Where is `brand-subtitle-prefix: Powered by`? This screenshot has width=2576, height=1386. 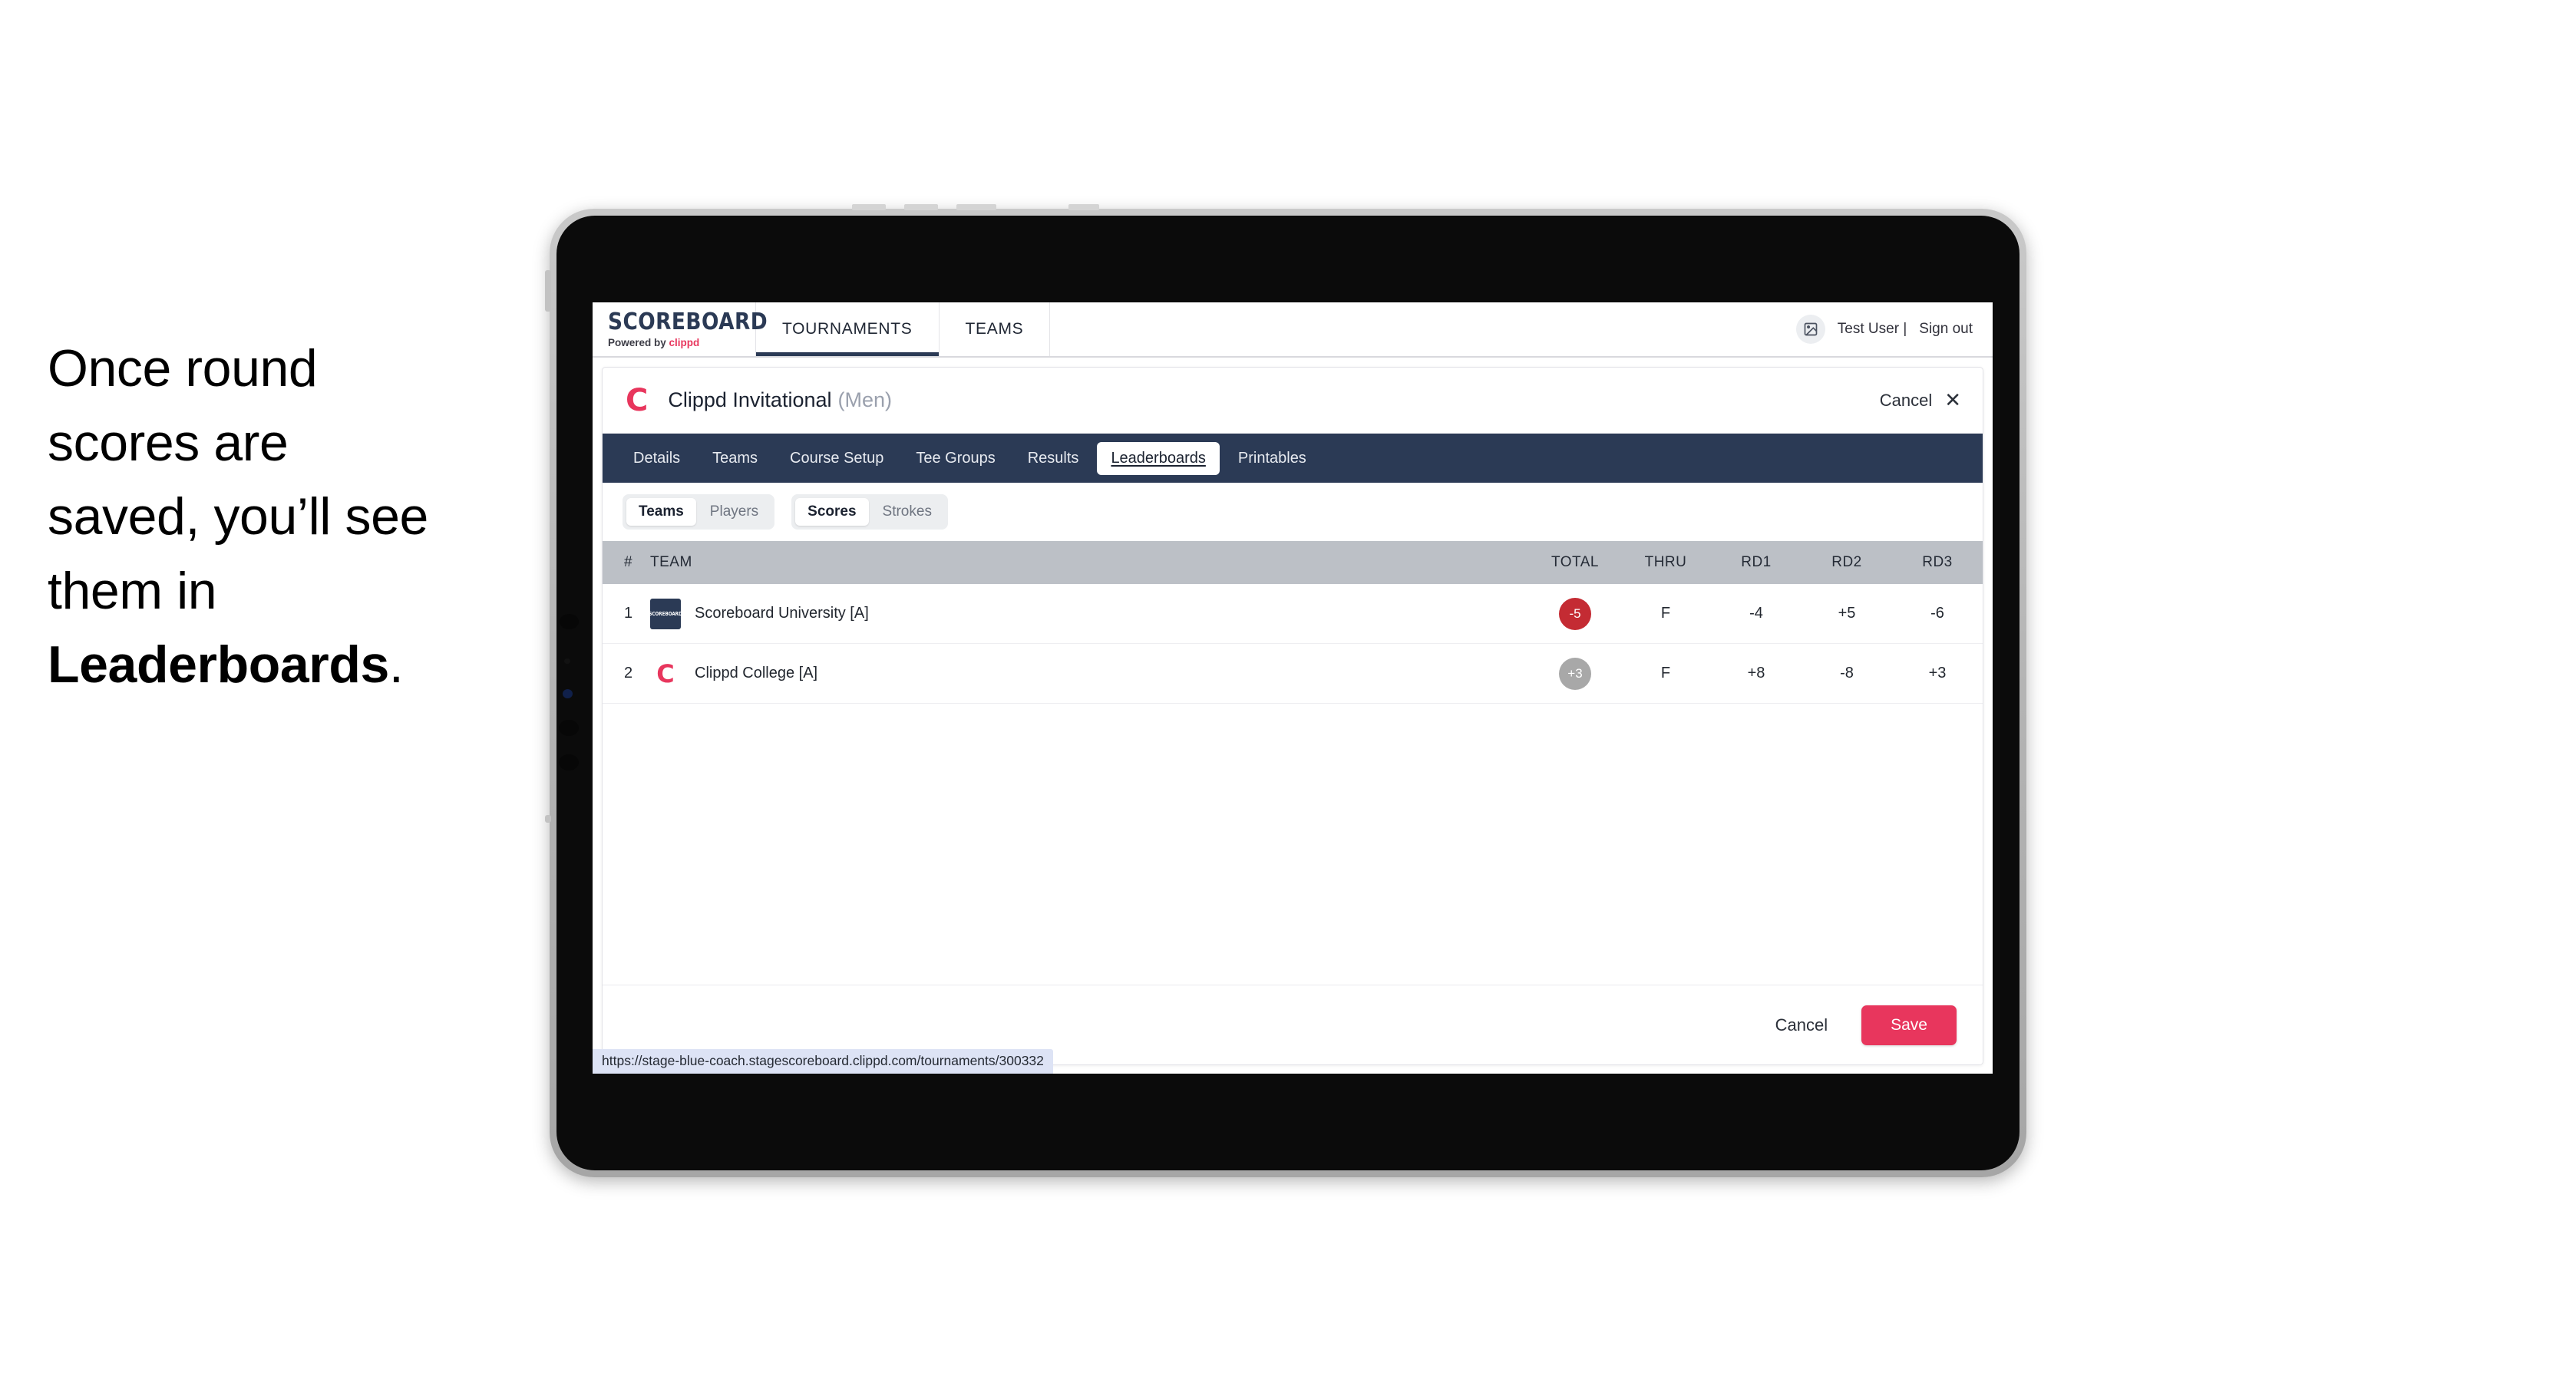
brand-subtitle-prefix: Powered by is located at coordinates (638, 342).